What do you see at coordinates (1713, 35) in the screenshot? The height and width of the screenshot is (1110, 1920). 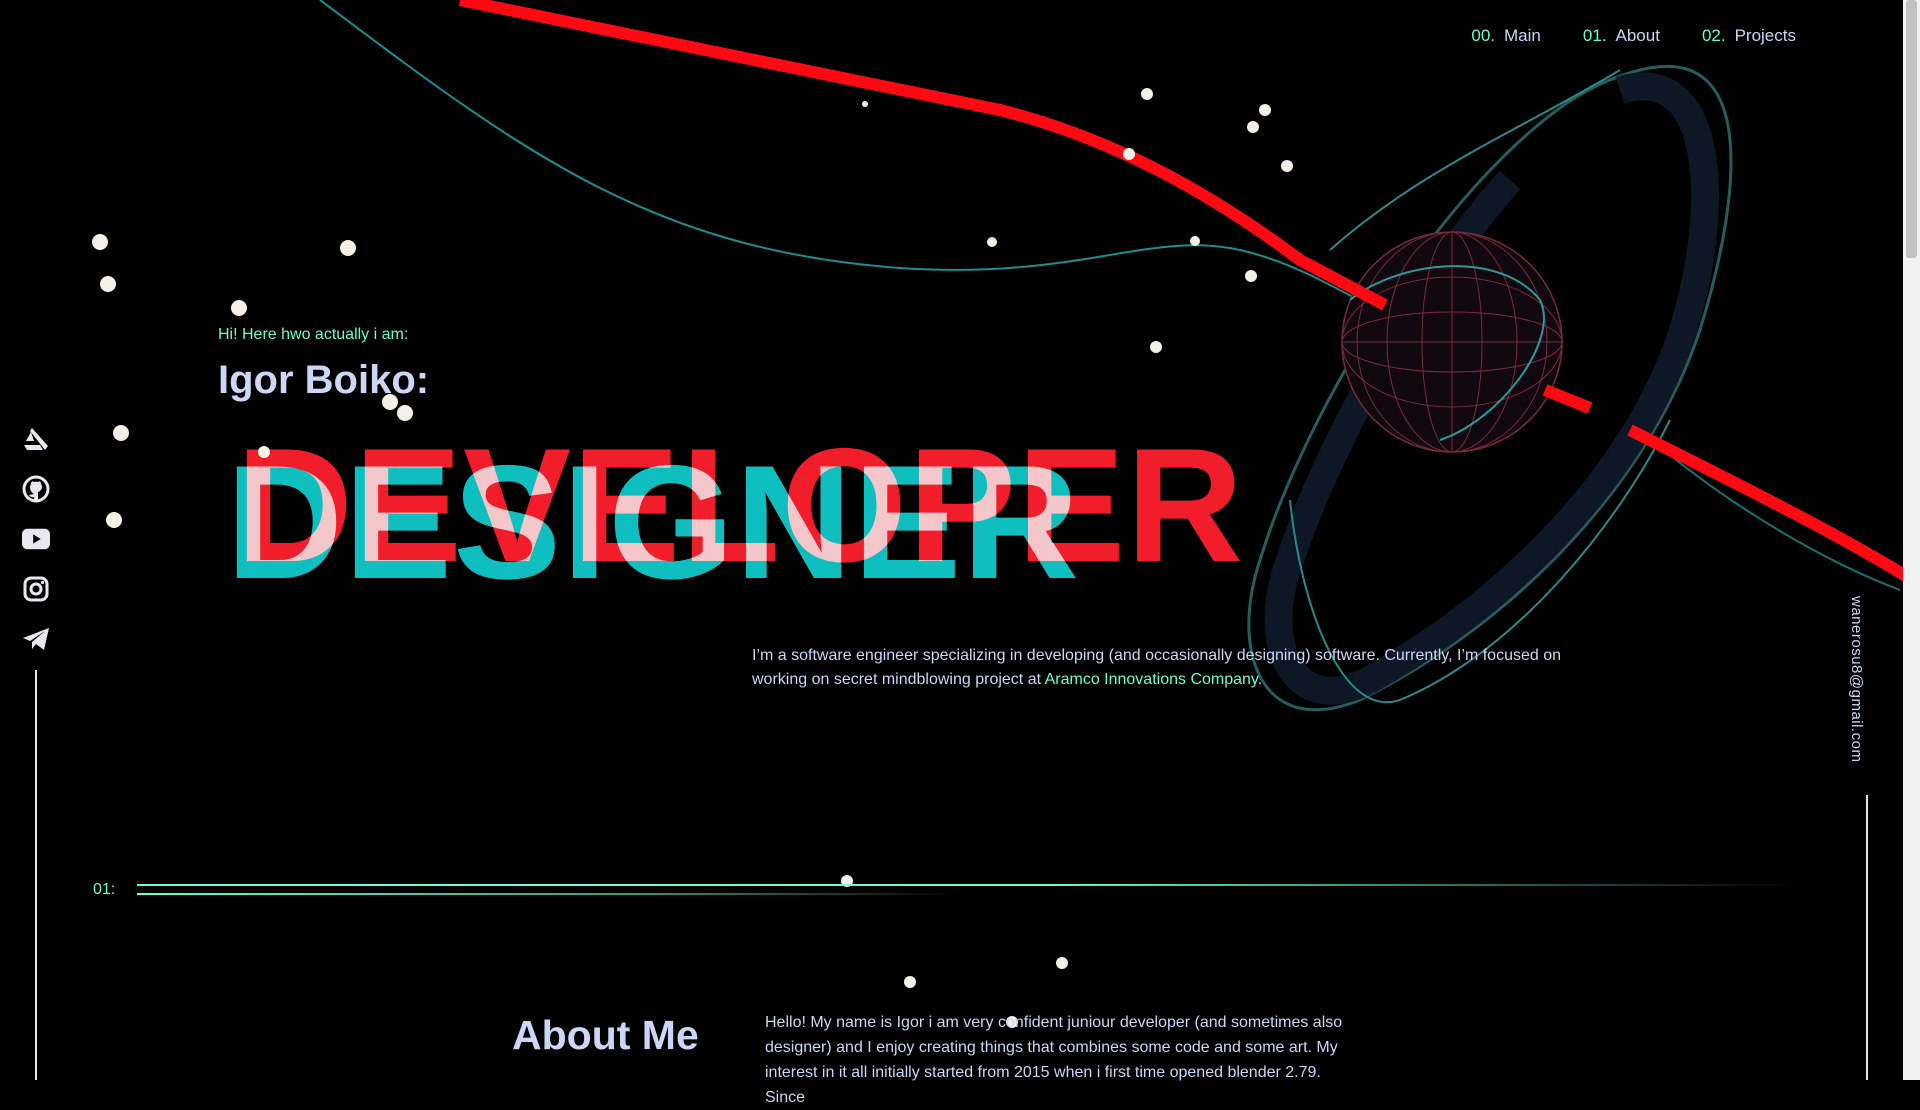 I see `nav-item-number: 02.` at bounding box center [1713, 35].